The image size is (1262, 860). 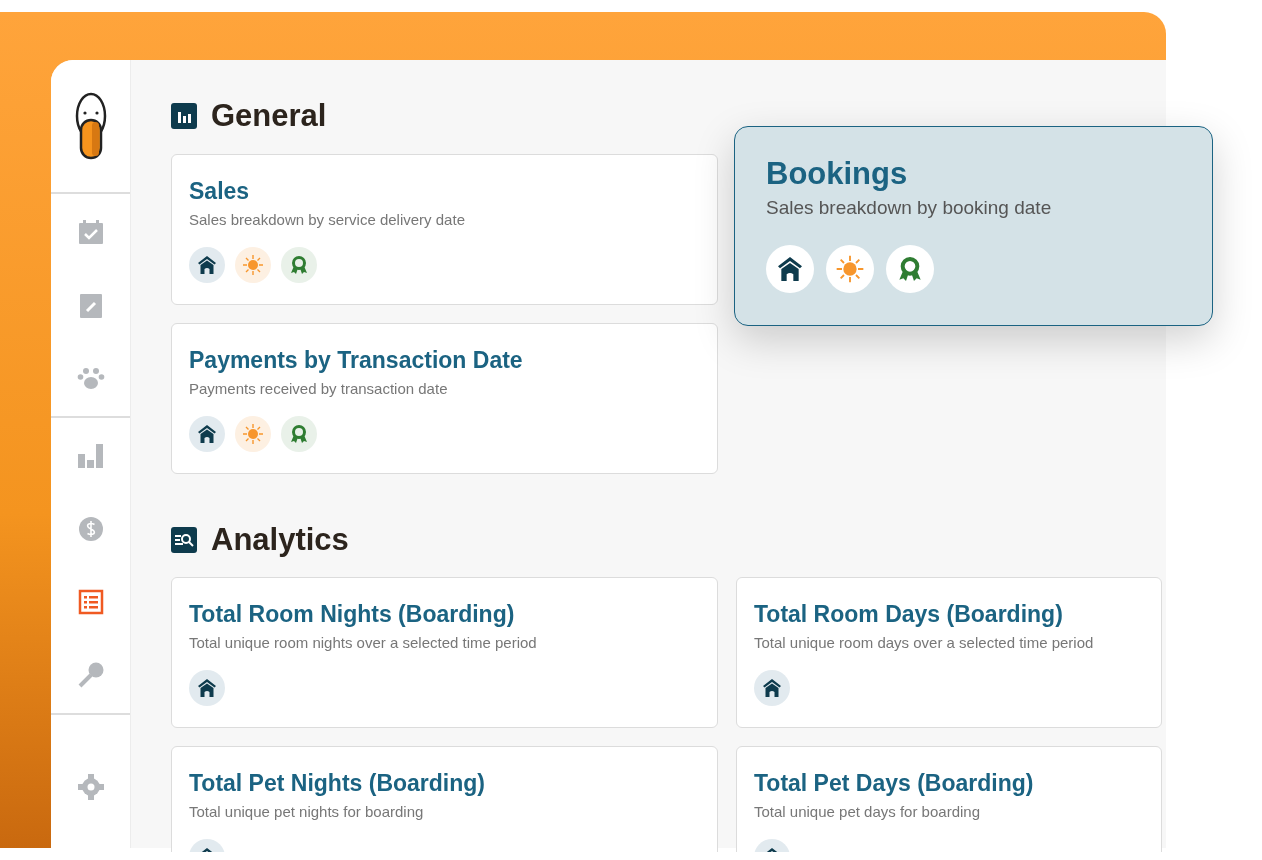 What do you see at coordinates (337, 783) in the screenshot?
I see `card-title: Total Pet Nights (Boarding)` at bounding box center [337, 783].